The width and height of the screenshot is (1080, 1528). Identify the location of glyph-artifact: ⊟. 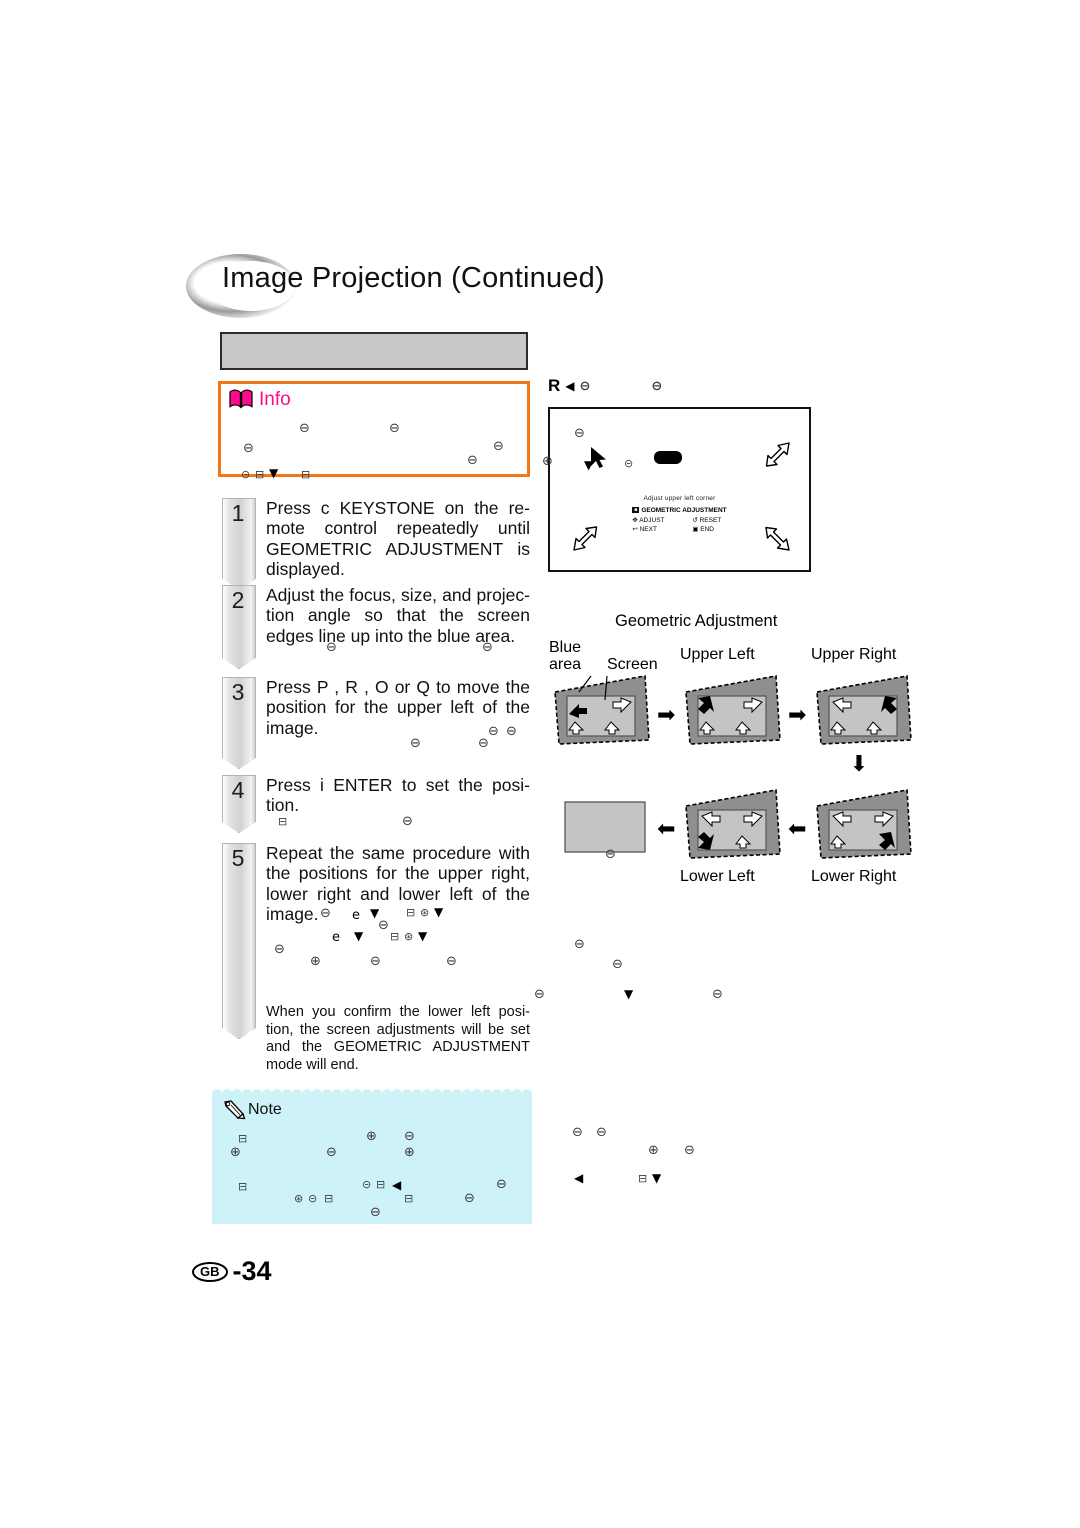
(643, 1178).